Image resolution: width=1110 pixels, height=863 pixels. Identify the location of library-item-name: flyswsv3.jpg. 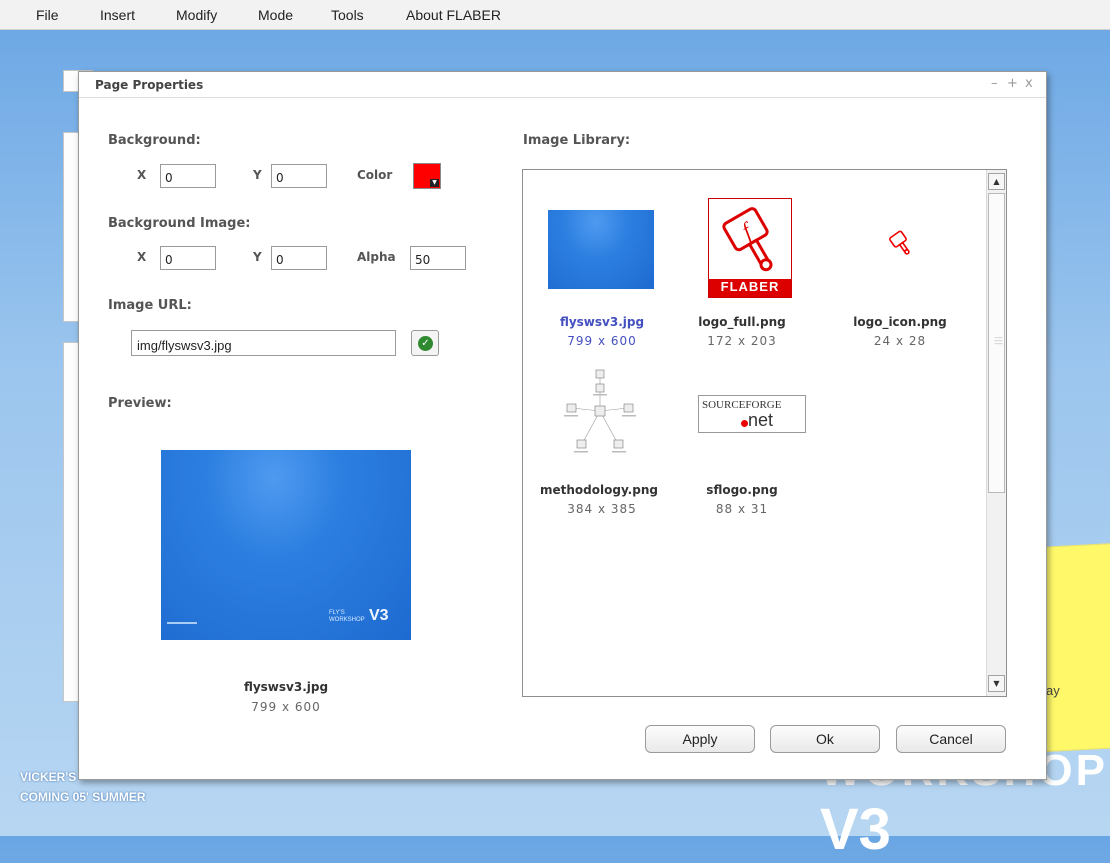
(602, 322).